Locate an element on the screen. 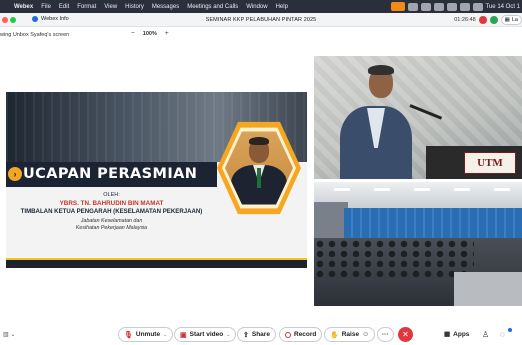 The height and width of the screenshot is (345, 522). share-button: ⇪ Share is located at coordinates (256, 334).